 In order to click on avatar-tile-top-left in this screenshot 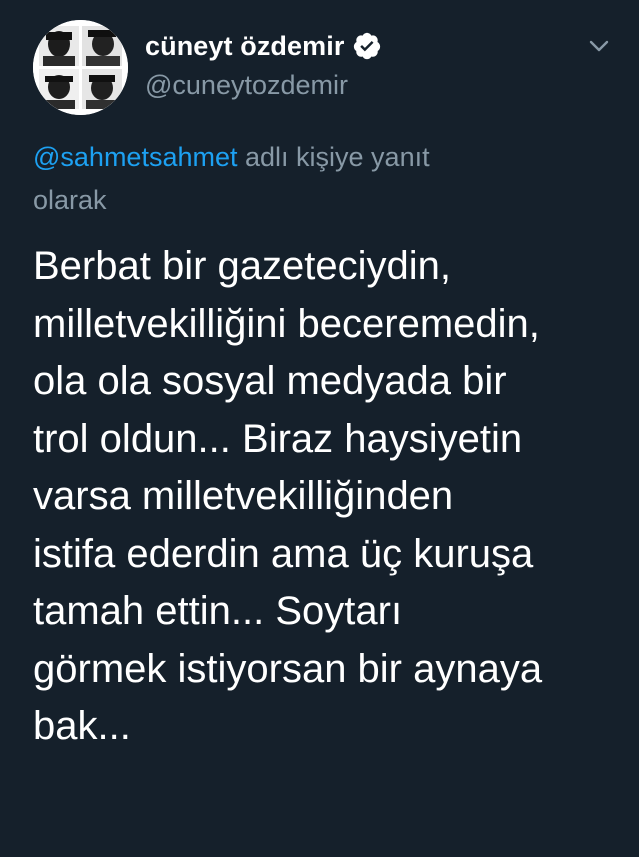, I will do `click(59, 46)`.